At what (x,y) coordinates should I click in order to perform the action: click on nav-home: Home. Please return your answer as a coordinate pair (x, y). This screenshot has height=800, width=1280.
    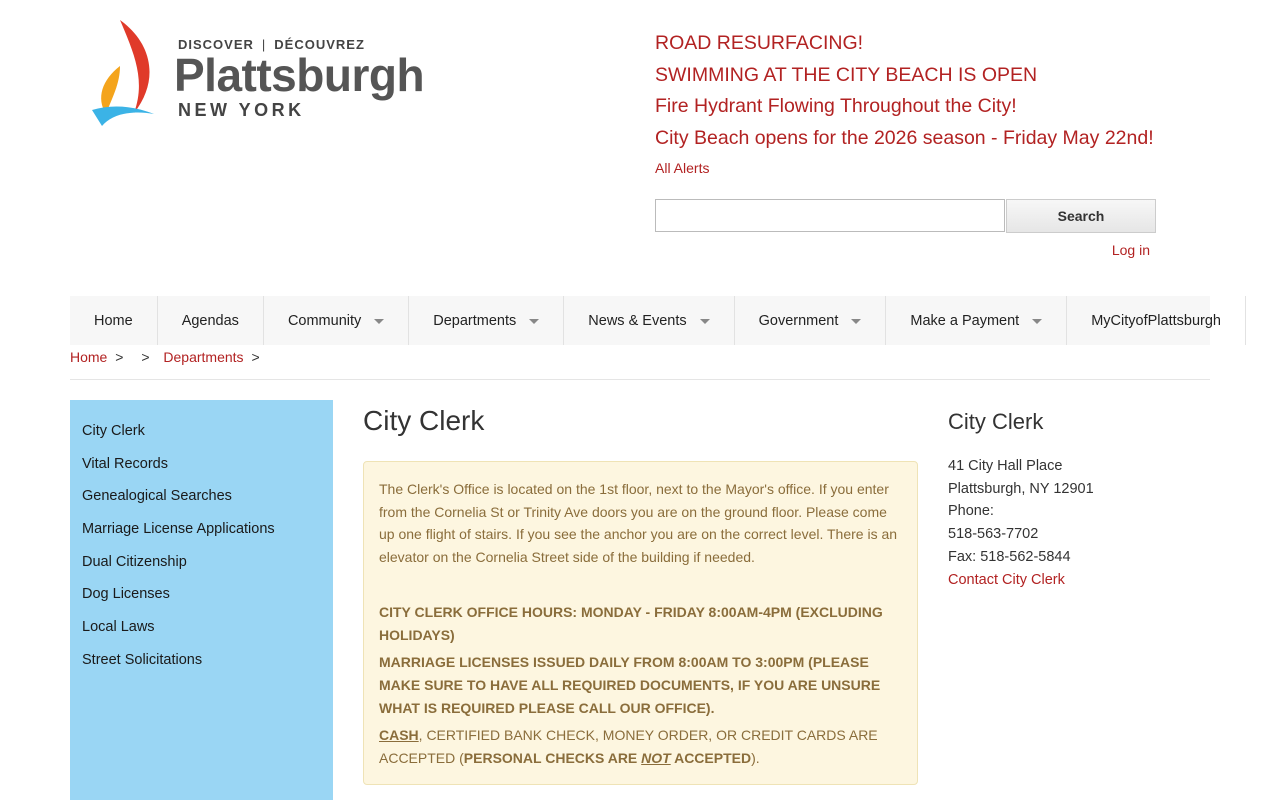
    Looking at the image, I should click on (114, 320).